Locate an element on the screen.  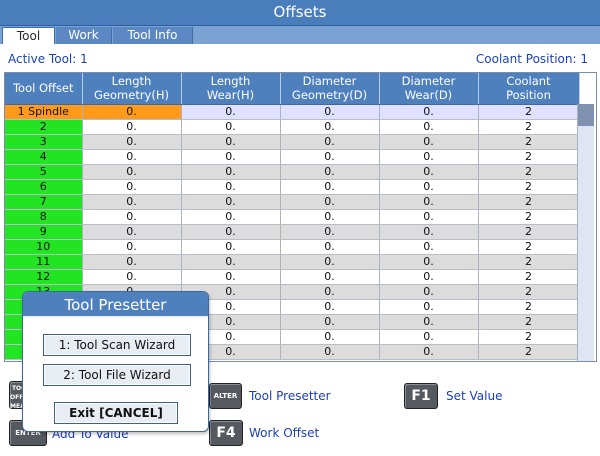
tab-work: Work is located at coordinates (84, 35).